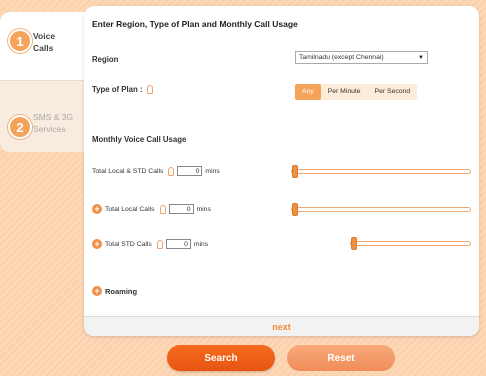  I want to click on region-label: Region, so click(105, 59).